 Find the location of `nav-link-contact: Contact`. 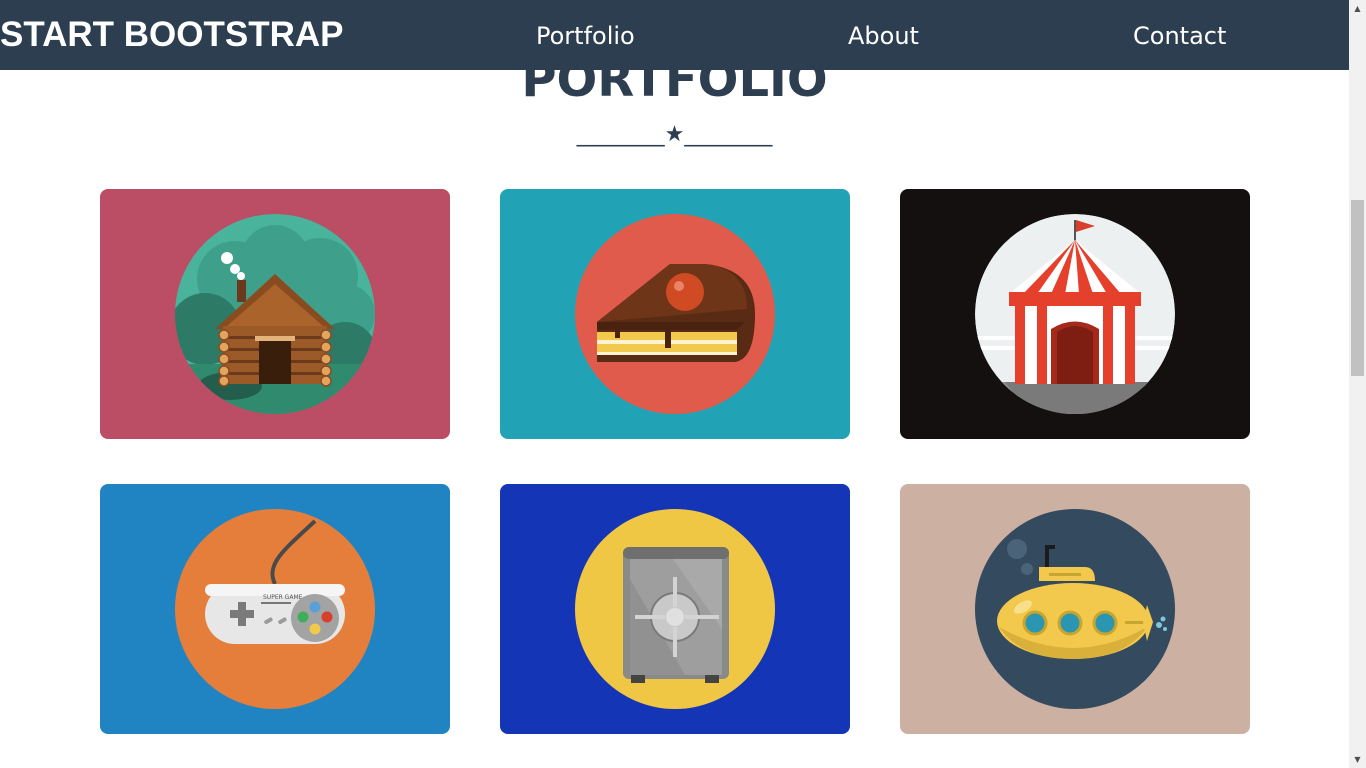

nav-link-contact: Contact is located at coordinates (1179, 36).